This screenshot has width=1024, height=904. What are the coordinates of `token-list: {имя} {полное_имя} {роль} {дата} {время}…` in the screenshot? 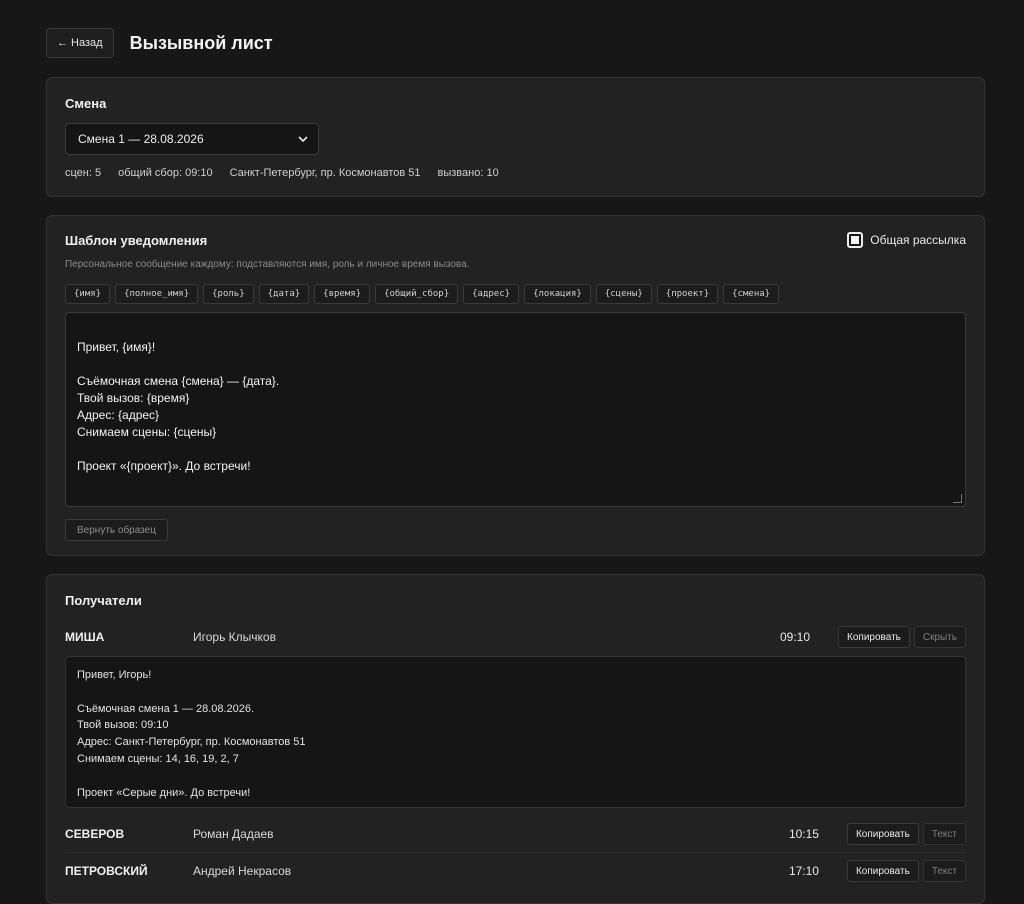 It's located at (422, 294).